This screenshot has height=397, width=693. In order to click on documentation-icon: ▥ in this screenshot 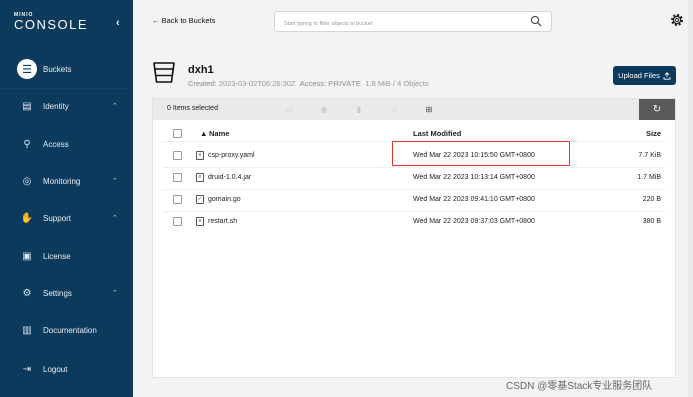, I will do `click(27, 330)`.